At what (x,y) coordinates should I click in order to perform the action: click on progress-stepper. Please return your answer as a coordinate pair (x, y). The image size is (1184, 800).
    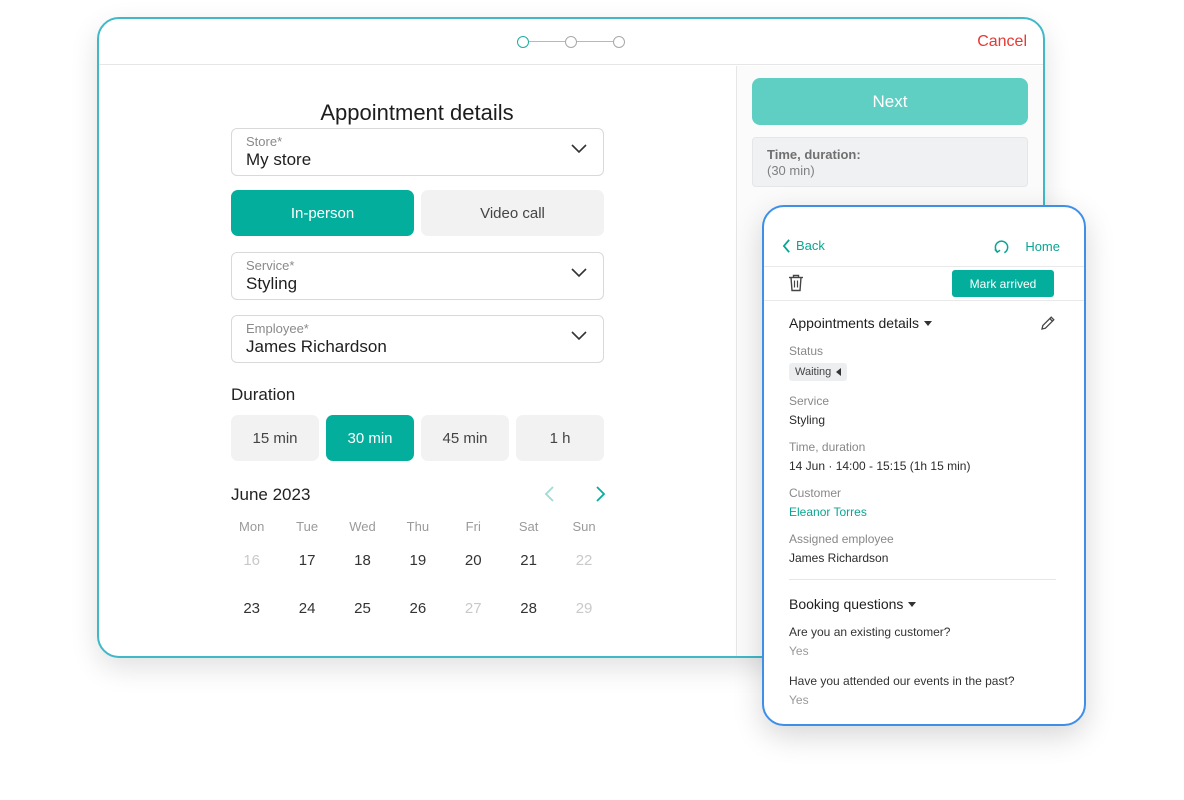
    Looking at the image, I should click on (572, 42).